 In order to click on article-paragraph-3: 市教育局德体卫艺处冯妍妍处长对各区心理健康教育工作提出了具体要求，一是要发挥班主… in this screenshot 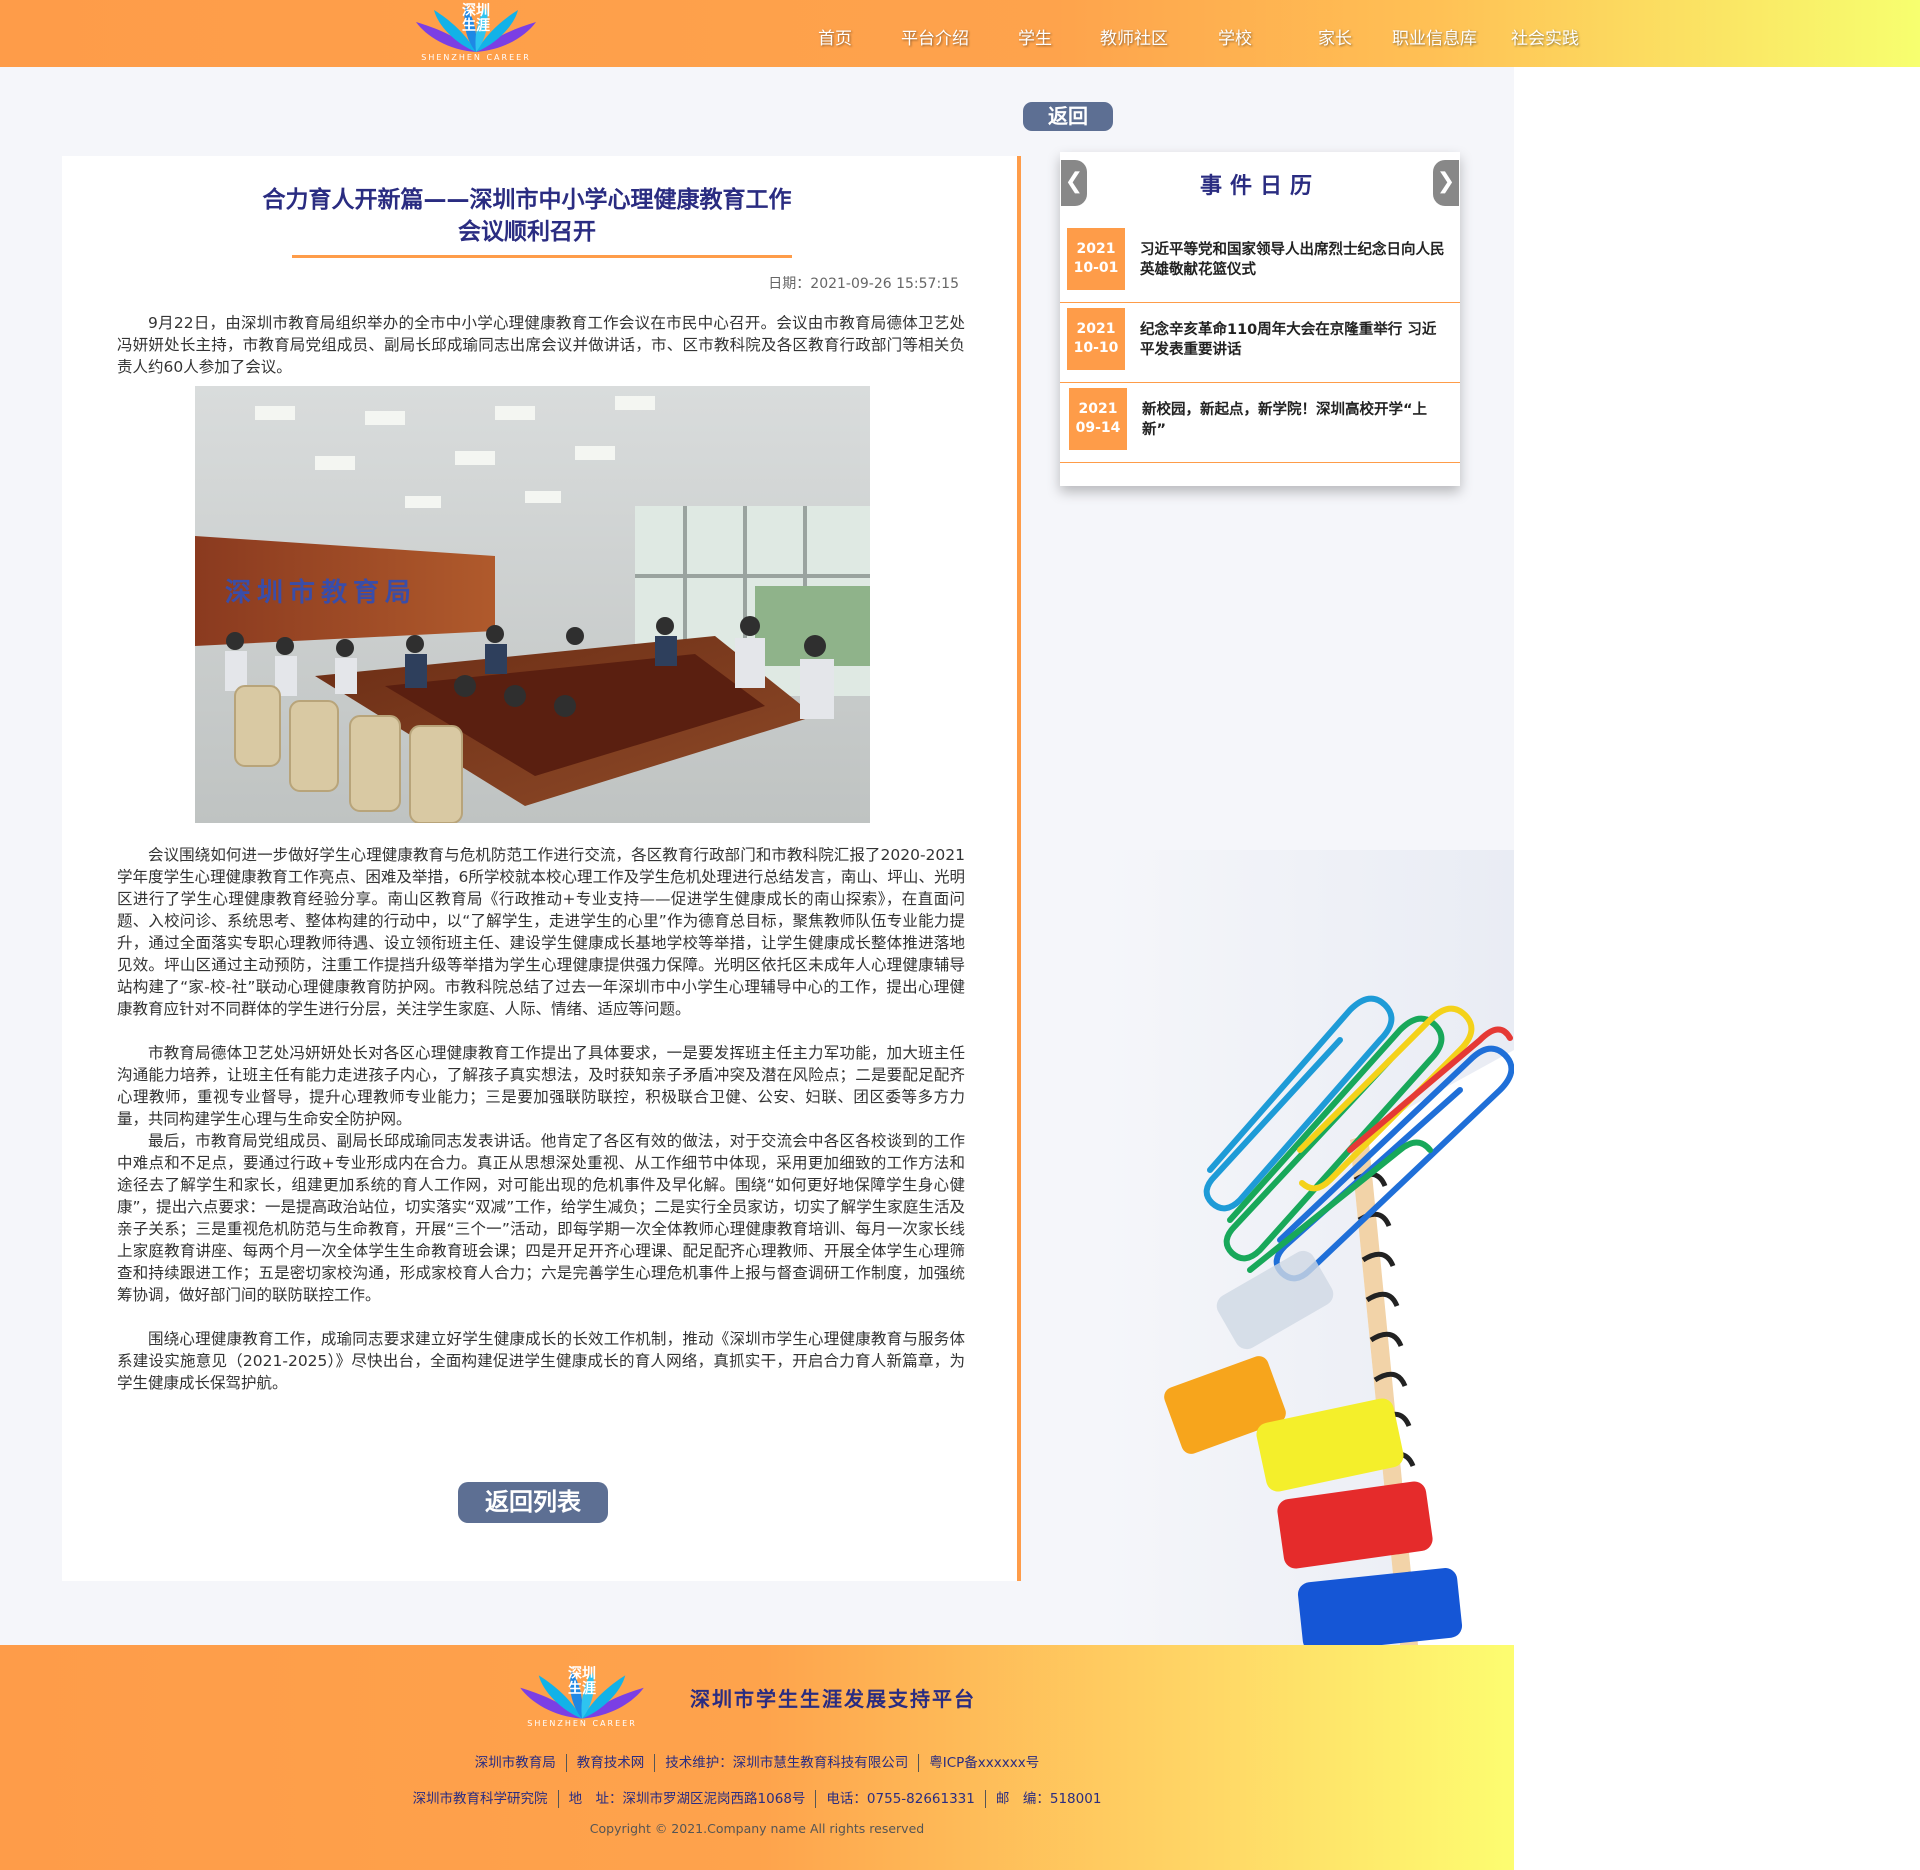, I will do `click(541, 1086)`.